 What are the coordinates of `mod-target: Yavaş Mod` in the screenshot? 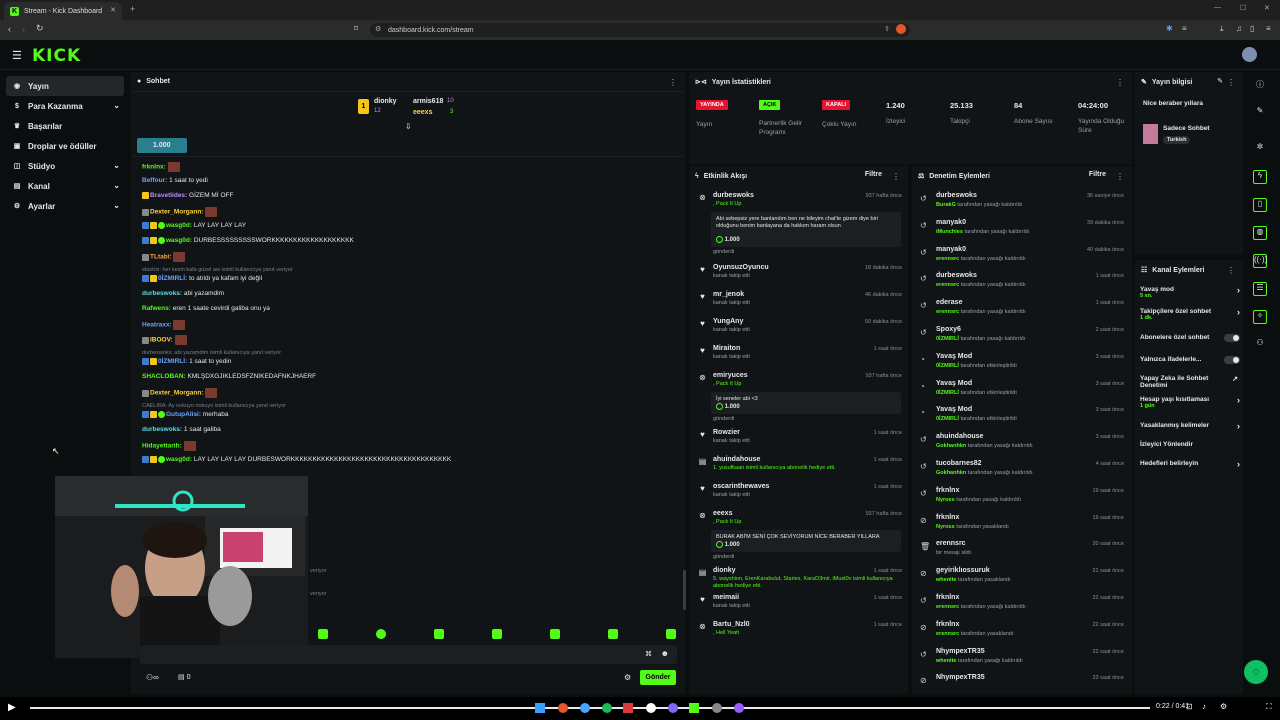 It's located at (954, 409).